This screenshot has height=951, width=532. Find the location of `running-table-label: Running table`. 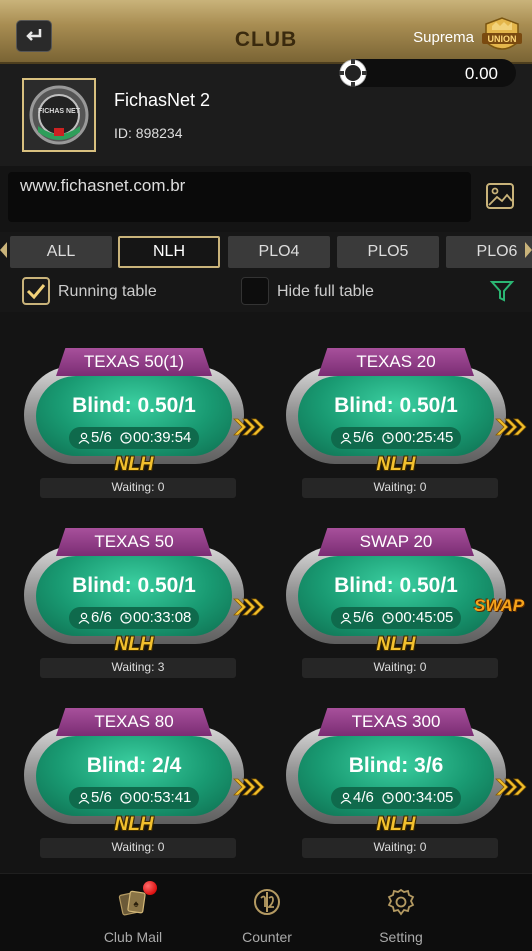

running-table-label: Running table is located at coordinates (107, 291).